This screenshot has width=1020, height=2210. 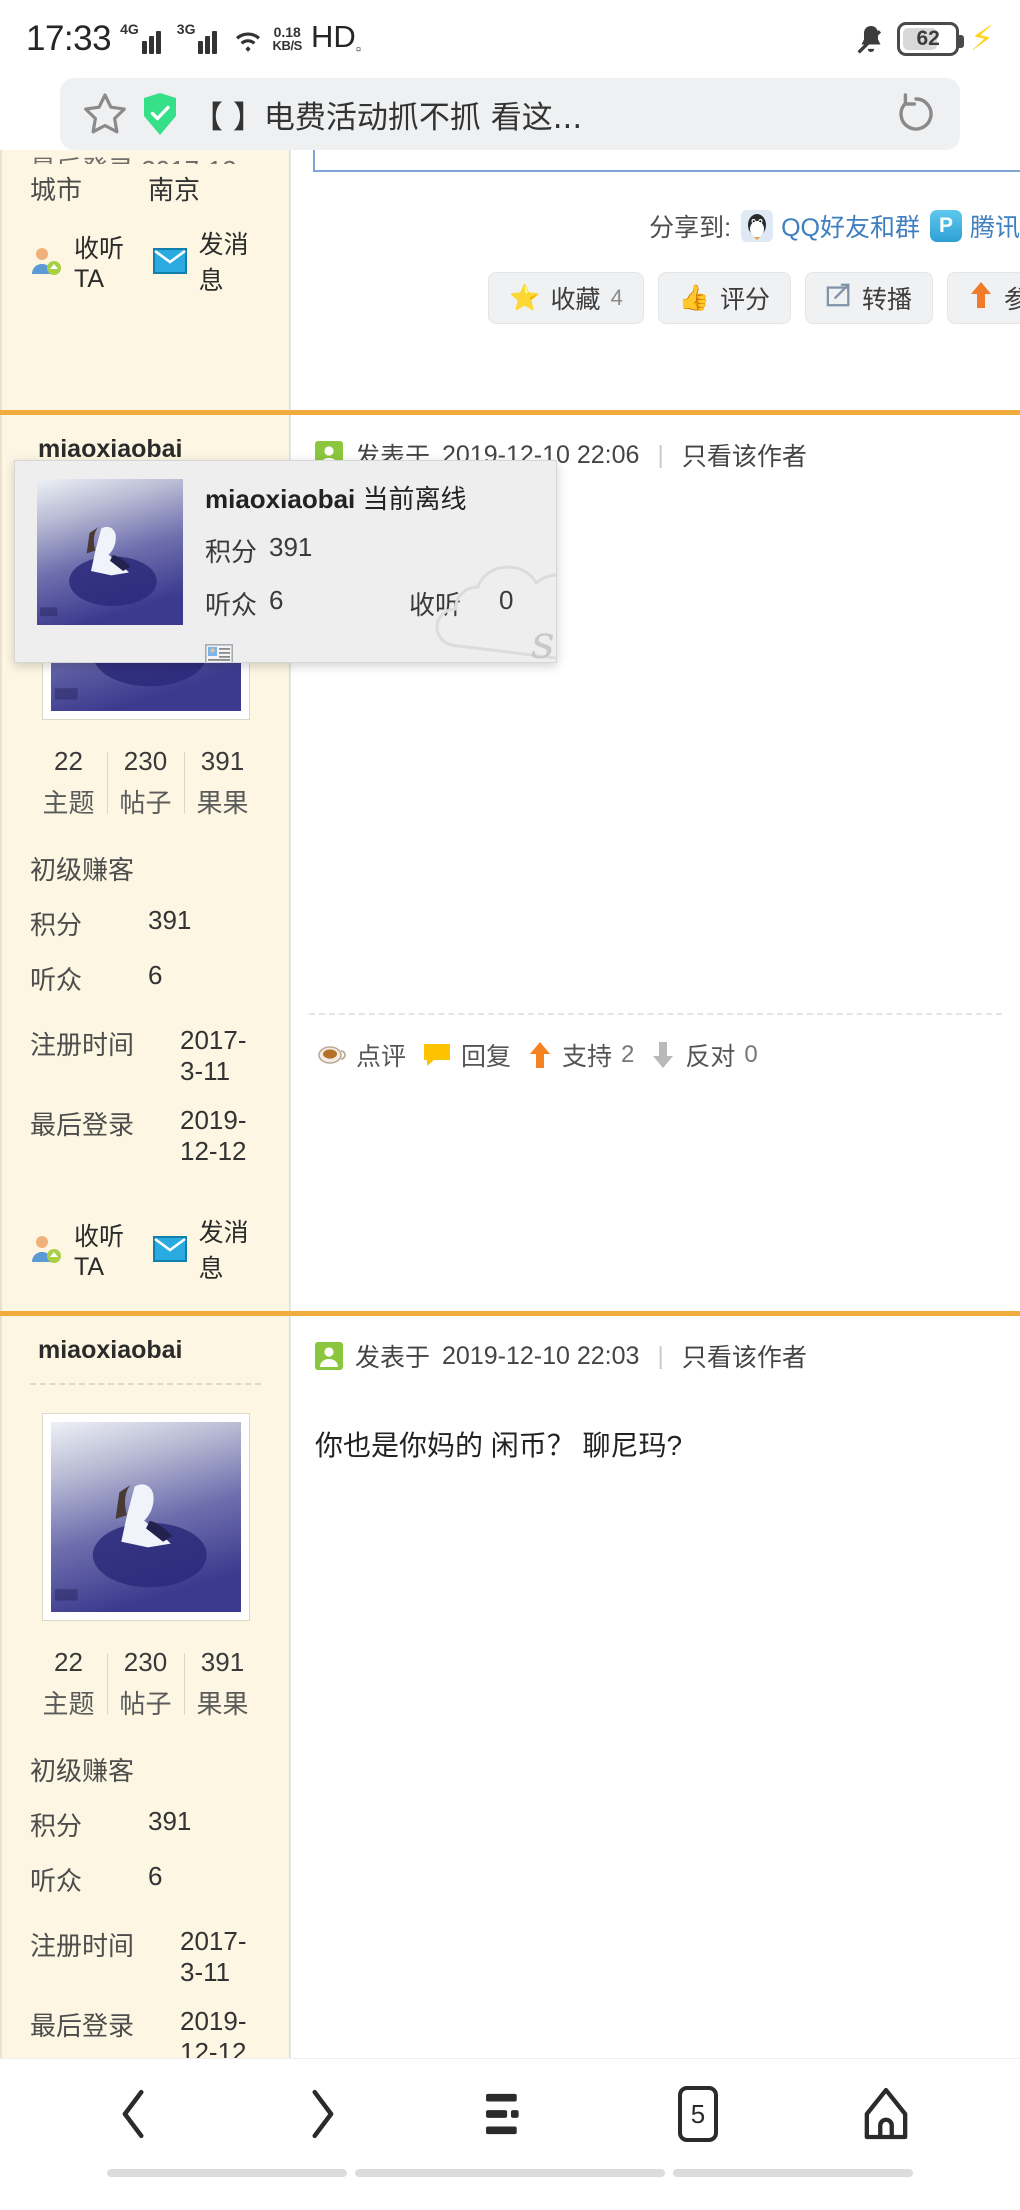 I want to click on clipped-last-login: 最后登录 2017-12-31, so click(x=145, y=157).